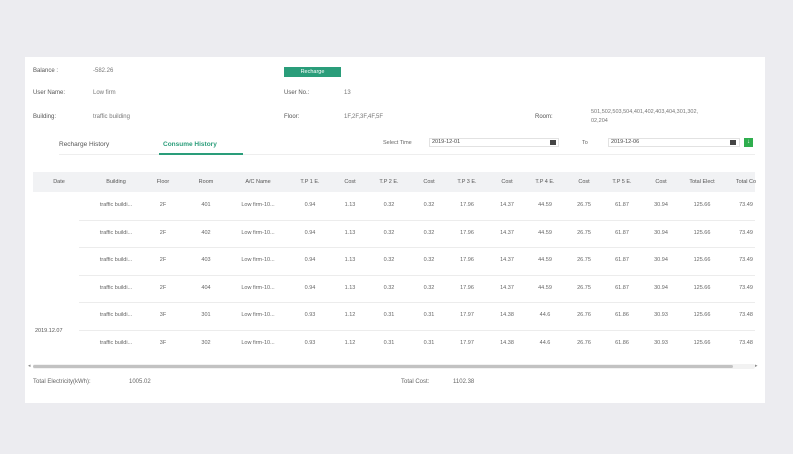 Image resolution: width=793 pixels, height=454 pixels. Describe the element at coordinates (206, 342) in the screenshot. I see `cell-room: 302` at that location.